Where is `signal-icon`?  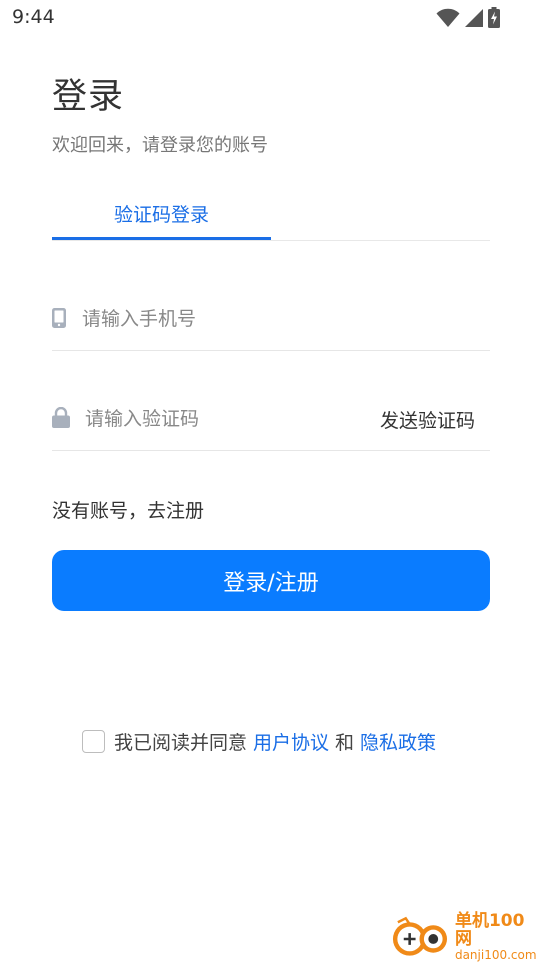
signal-icon is located at coordinates (474, 17).